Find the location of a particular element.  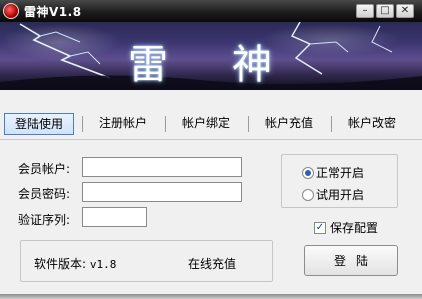

version-info: 软件版本: v1.8 is located at coordinates (75, 263).